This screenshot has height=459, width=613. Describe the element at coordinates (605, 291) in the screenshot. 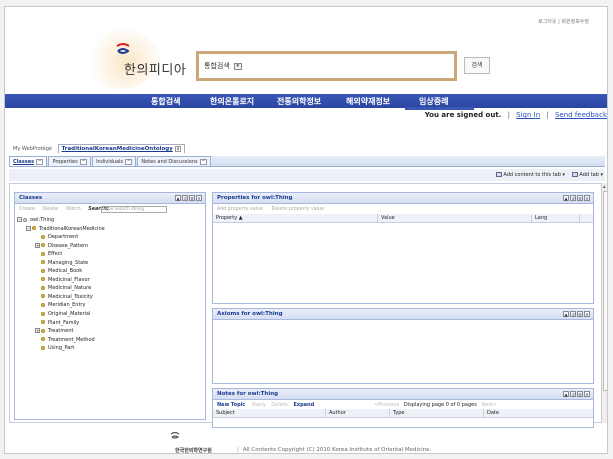

I see `scrollbar-thumb` at that location.